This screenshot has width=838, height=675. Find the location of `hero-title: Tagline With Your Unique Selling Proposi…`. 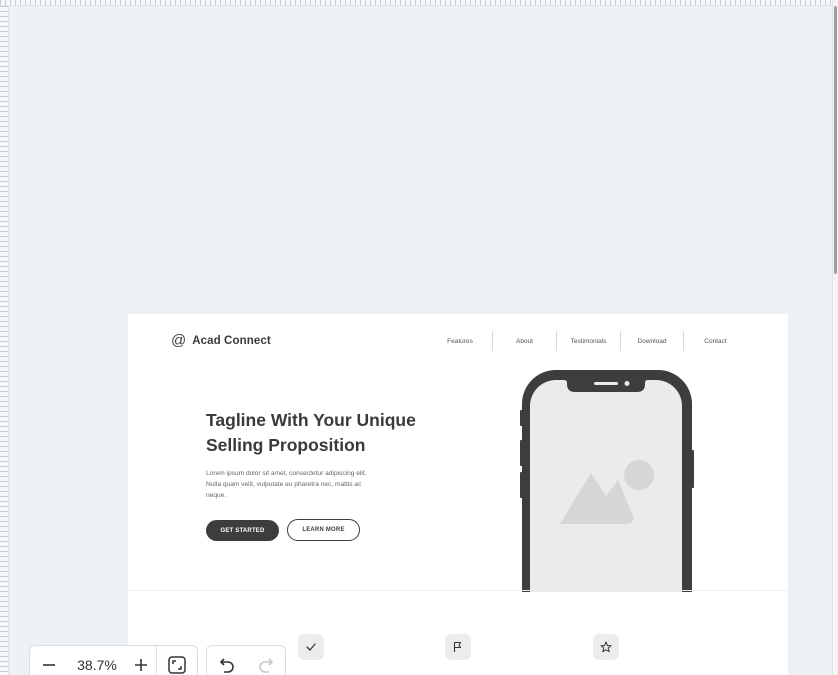

hero-title: Tagline With Your Unique Selling Proposi… is located at coordinates (311, 432).